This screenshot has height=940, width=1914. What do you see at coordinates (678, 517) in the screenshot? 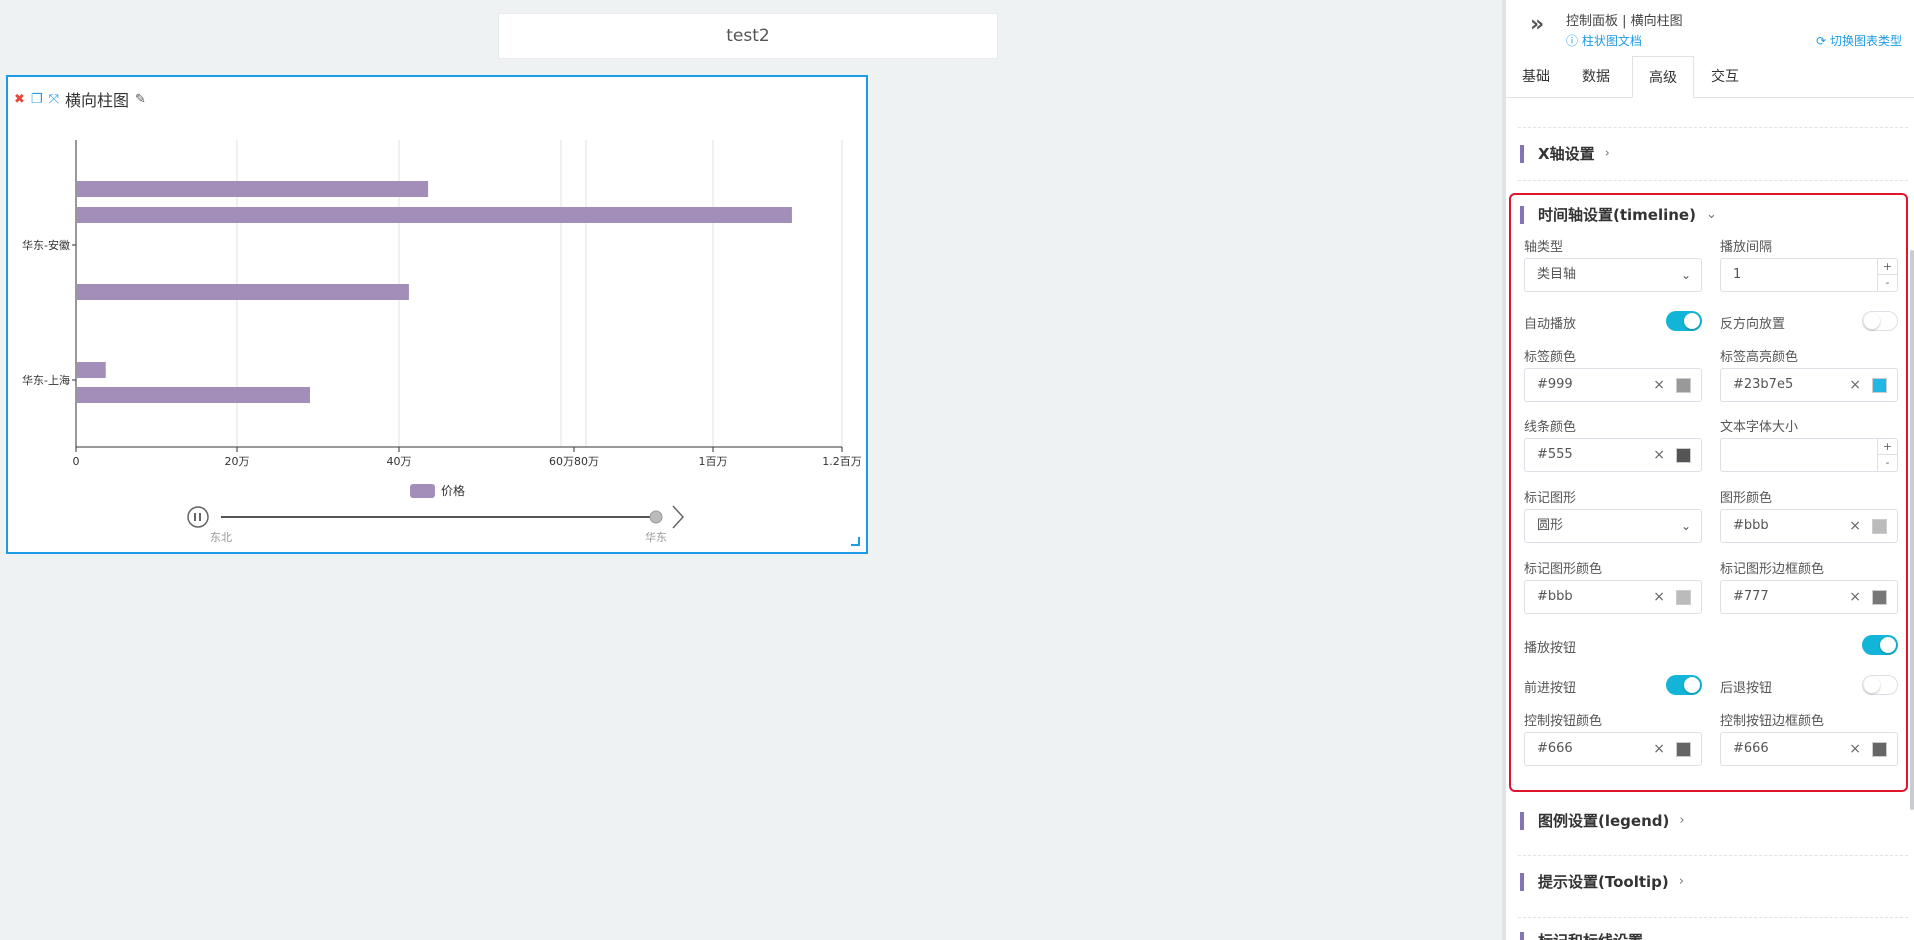
I see `next-button` at bounding box center [678, 517].